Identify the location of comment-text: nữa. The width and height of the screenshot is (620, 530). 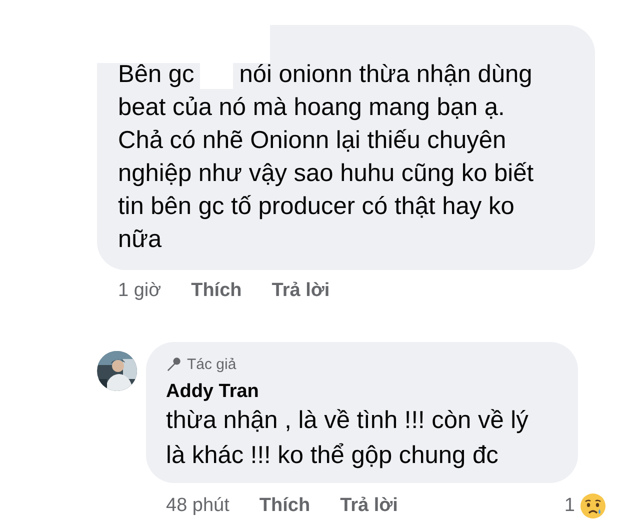
(140, 240).